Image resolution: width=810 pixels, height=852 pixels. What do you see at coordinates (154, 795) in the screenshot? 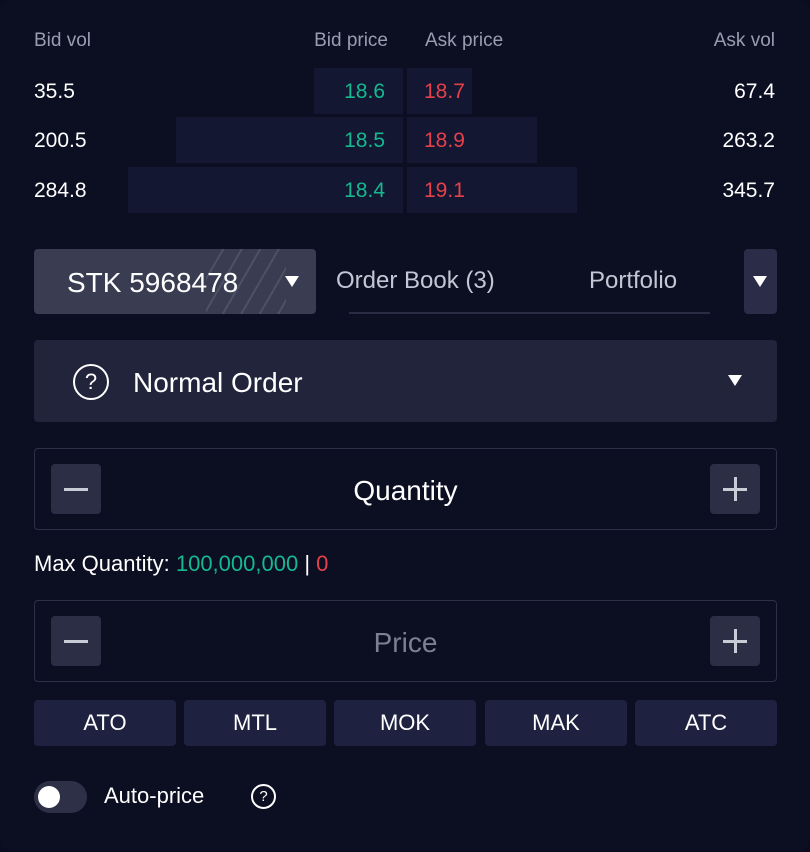
I see `auto-price-label: Auto-price` at bounding box center [154, 795].